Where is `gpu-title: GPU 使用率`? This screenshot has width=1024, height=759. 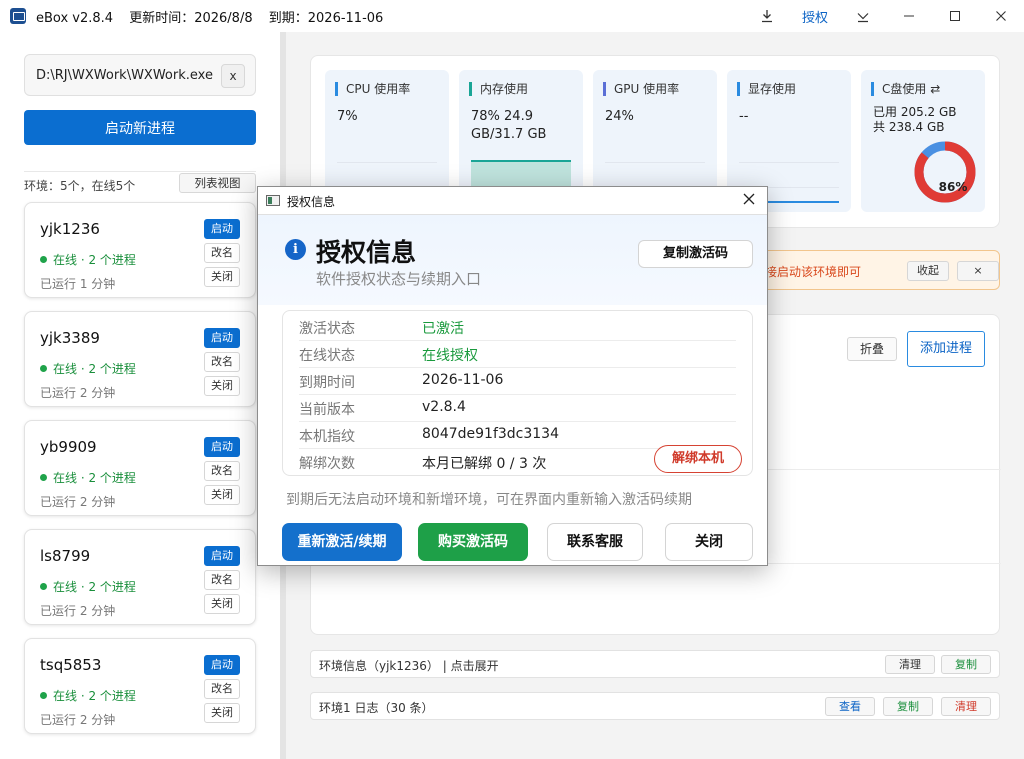 gpu-title: GPU 使用率 is located at coordinates (641, 89).